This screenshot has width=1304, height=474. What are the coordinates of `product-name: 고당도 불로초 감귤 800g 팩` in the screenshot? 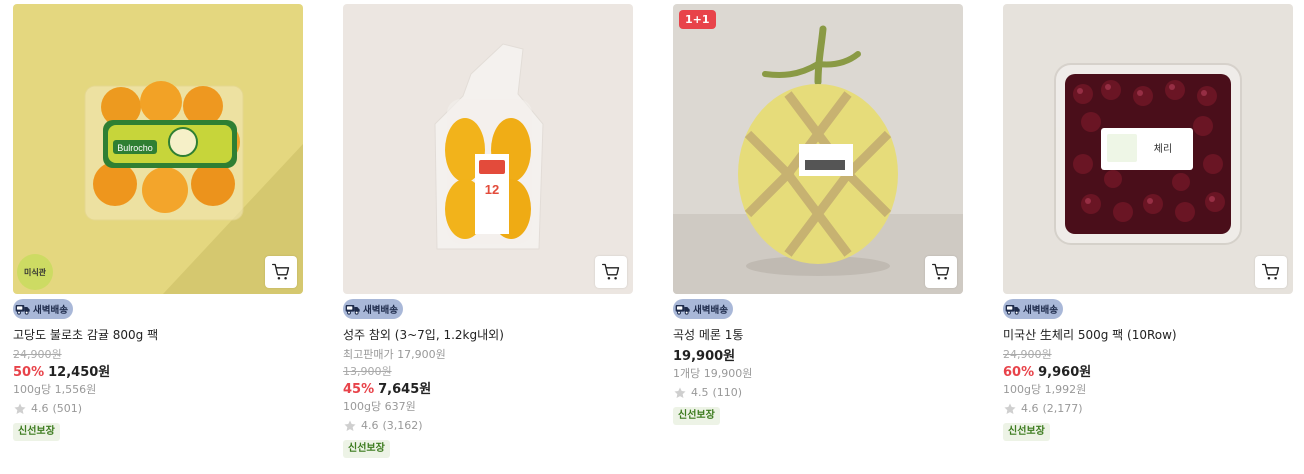 It's located at (158, 335).